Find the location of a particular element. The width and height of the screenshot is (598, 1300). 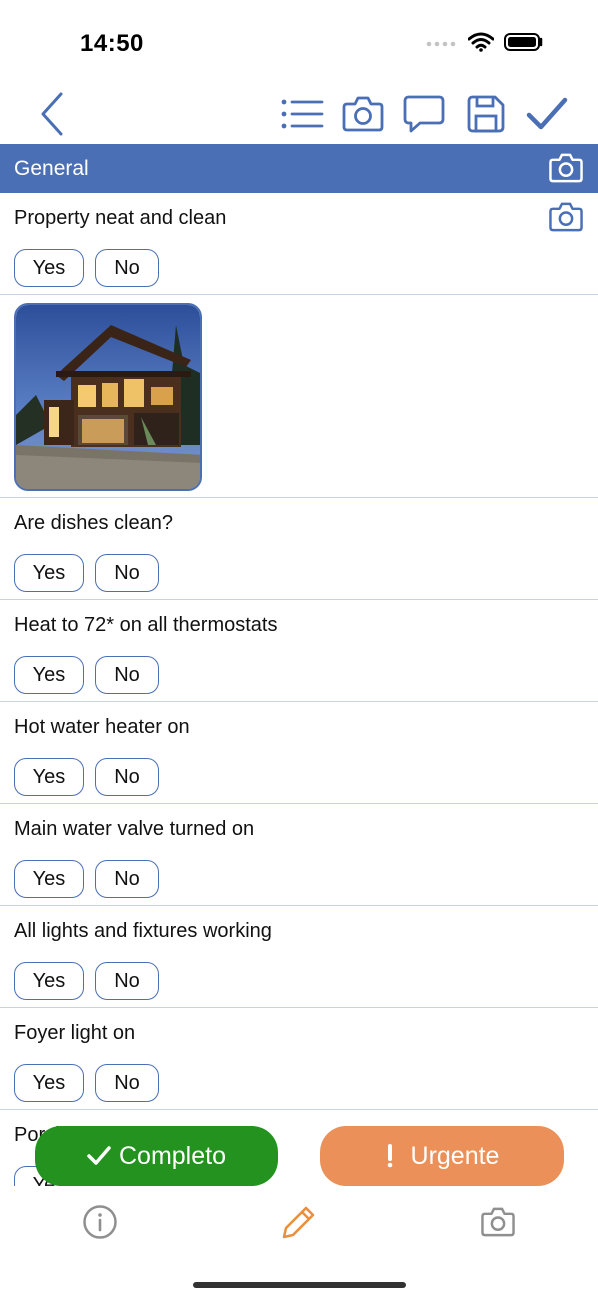

exclamation-icon is located at coordinates (389, 1156).